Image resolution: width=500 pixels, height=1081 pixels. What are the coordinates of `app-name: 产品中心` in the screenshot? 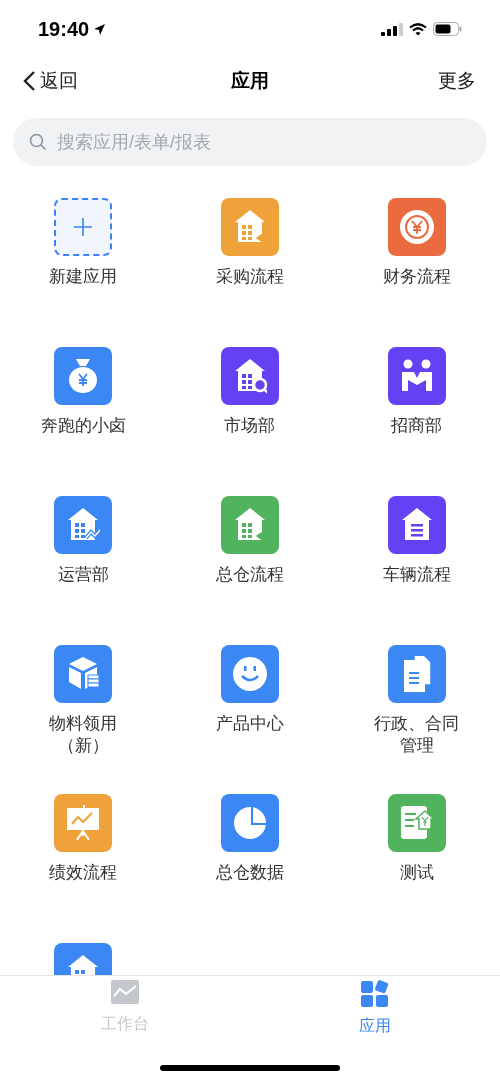 It's located at (250, 724).